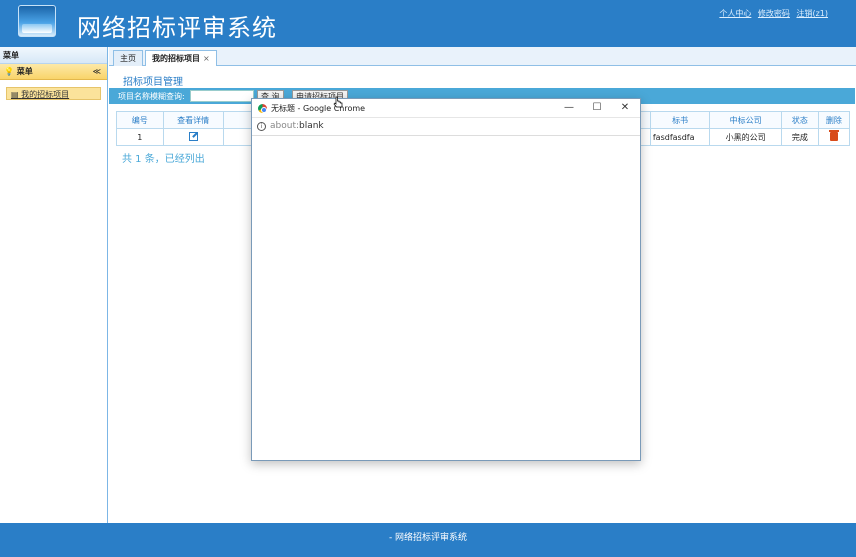  Describe the element at coordinates (24, 71) in the screenshot. I see `menu-group-label: 菜单` at that location.